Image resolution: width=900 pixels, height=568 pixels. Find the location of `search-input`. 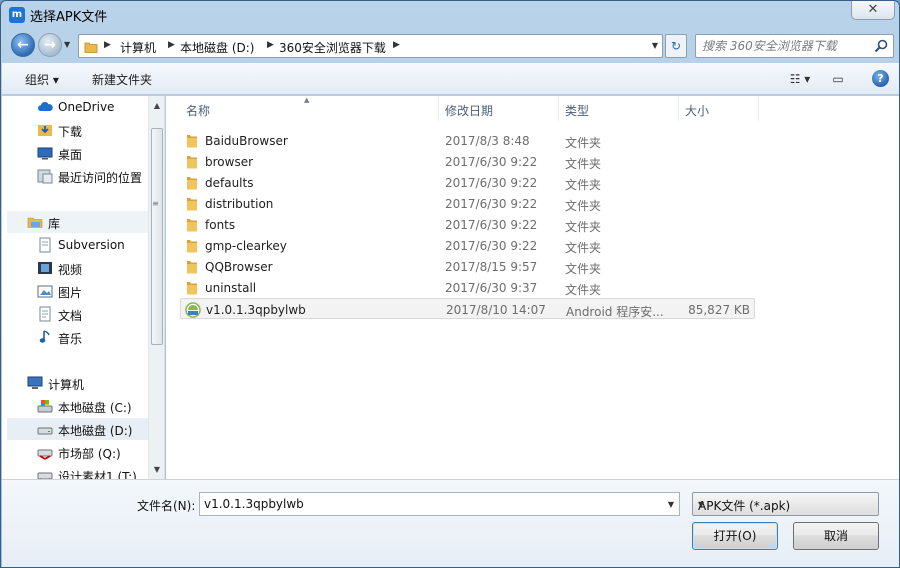

search-input is located at coordinates (784, 46).